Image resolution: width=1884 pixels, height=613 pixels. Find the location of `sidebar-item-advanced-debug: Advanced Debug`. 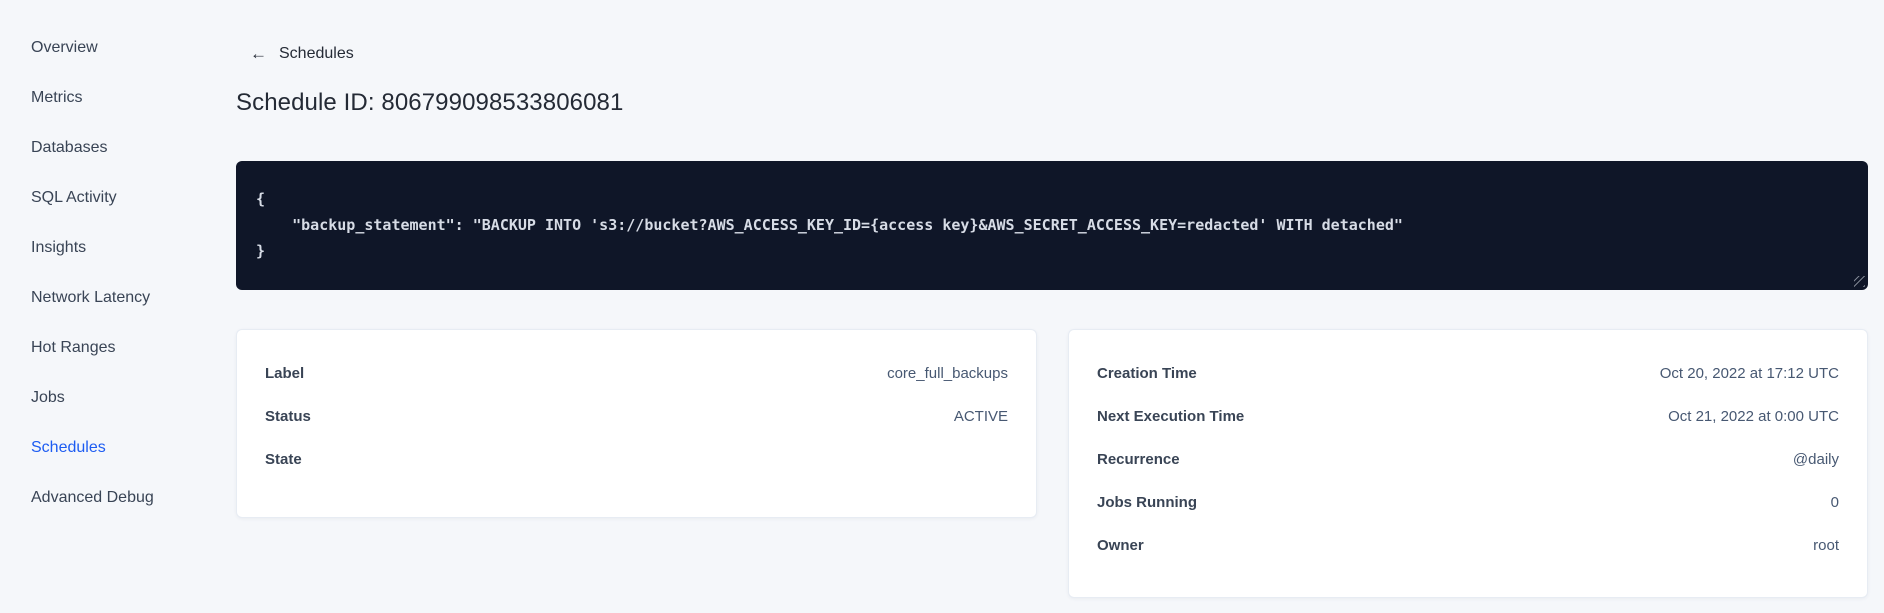

sidebar-item-advanced-debug: Advanced Debug is located at coordinates (118, 498).